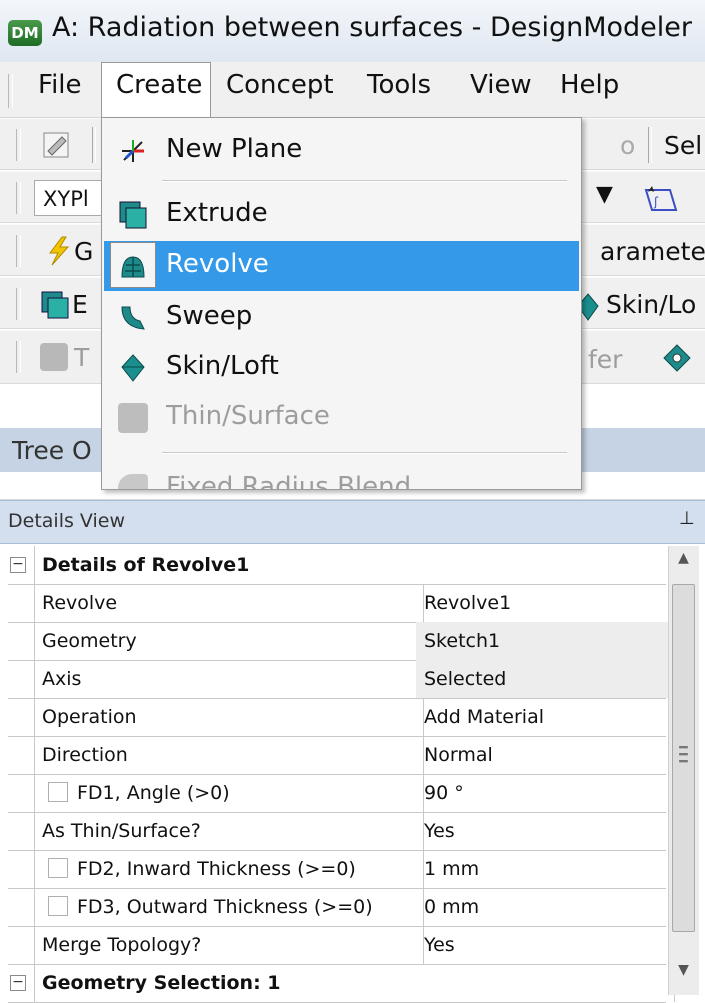 This screenshot has width=705, height=1003. Describe the element at coordinates (66, 199) in the screenshot. I see `plane-select-value: XYPl` at that location.